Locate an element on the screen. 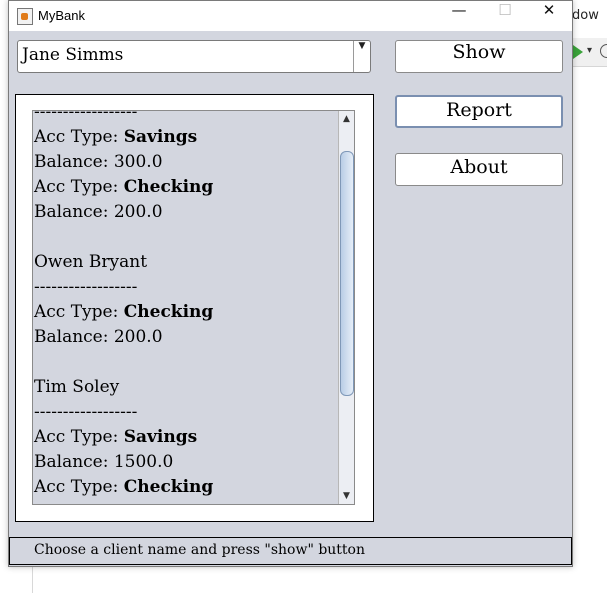 Image resolution: width=607 pixels, height=593 pixels. scroll-down-icon: ▼ is located at coordinates (346, 496).